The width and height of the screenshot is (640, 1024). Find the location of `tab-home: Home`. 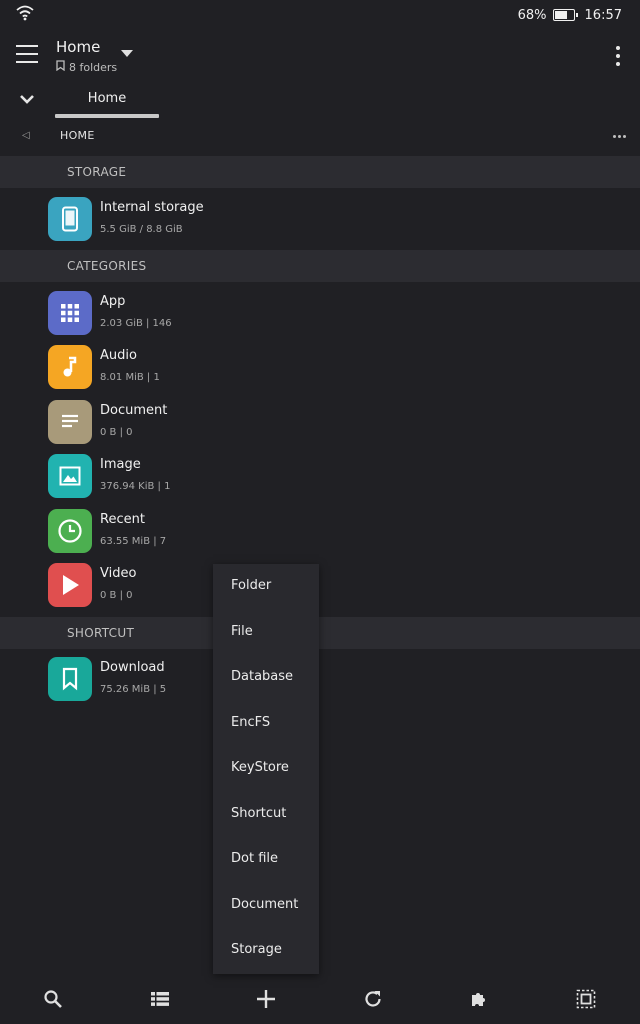

tab-home: Home is located at coordinates (107, 100).